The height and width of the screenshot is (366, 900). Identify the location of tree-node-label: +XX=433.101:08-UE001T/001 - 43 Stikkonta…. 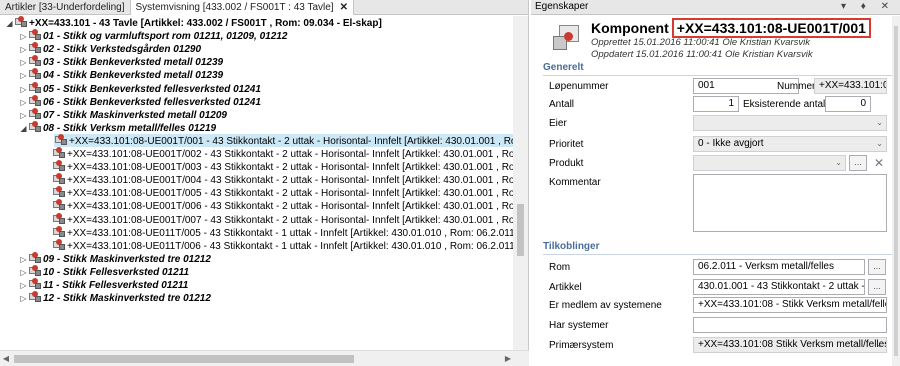
(291, 141).